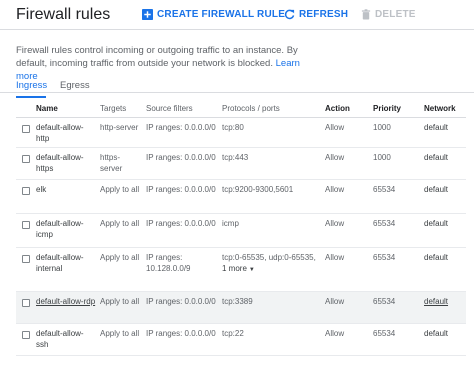  What do you see at coordinates (272, 264) in the screenshot?
I see `rule-protocols: tcp:0-65535, udp:0-65535, 1 more ▼` at bounding box center [272, 264].